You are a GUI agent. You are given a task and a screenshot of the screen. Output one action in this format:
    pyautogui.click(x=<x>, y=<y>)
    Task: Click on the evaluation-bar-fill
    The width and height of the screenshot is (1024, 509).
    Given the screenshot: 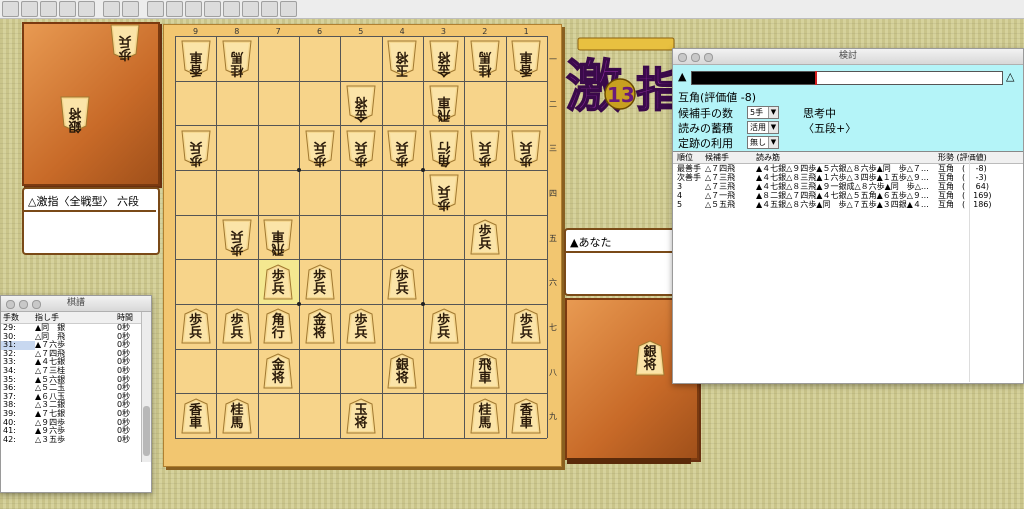 What is the action you would take?
    pyautogui.click(x=754, y=78)
    